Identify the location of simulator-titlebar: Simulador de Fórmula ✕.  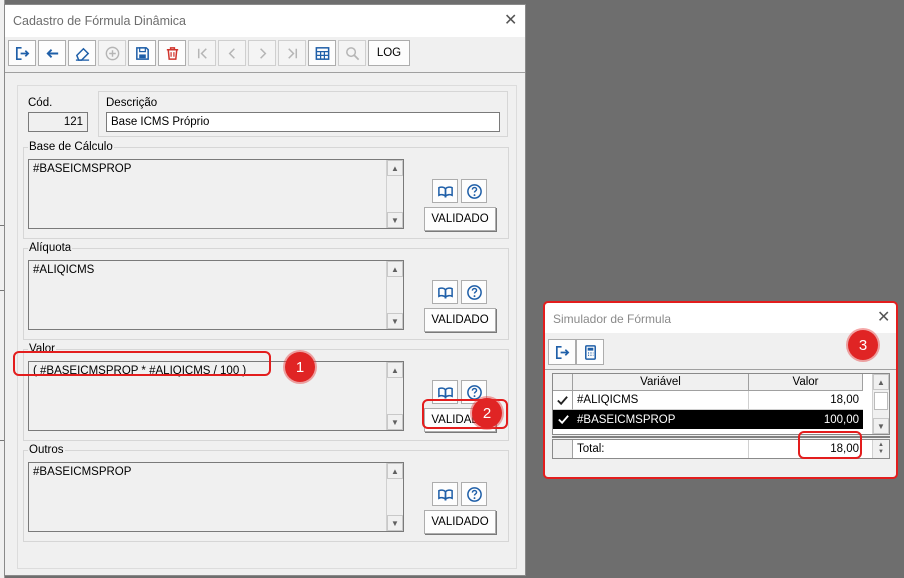
(720, 318).